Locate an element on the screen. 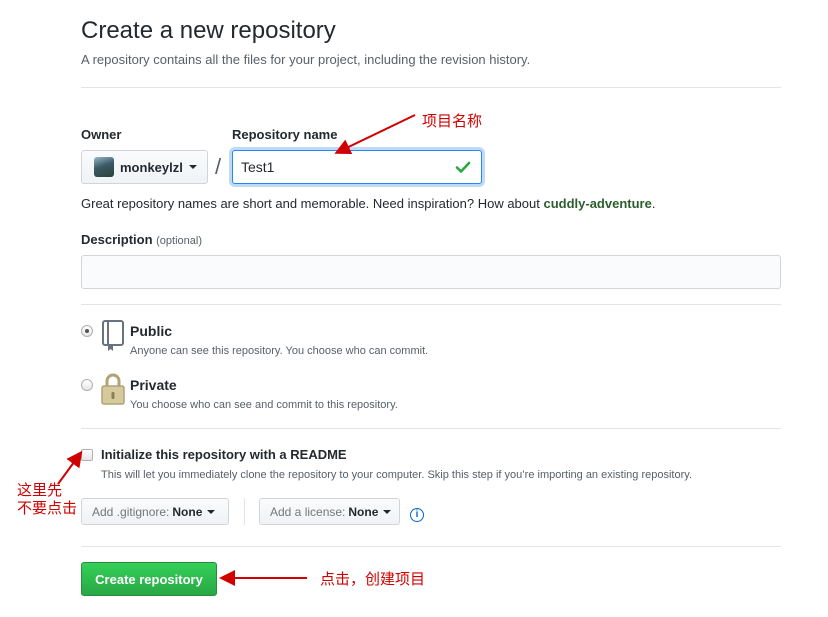  arrow-to-name-field is located at coordinates (375, 134).